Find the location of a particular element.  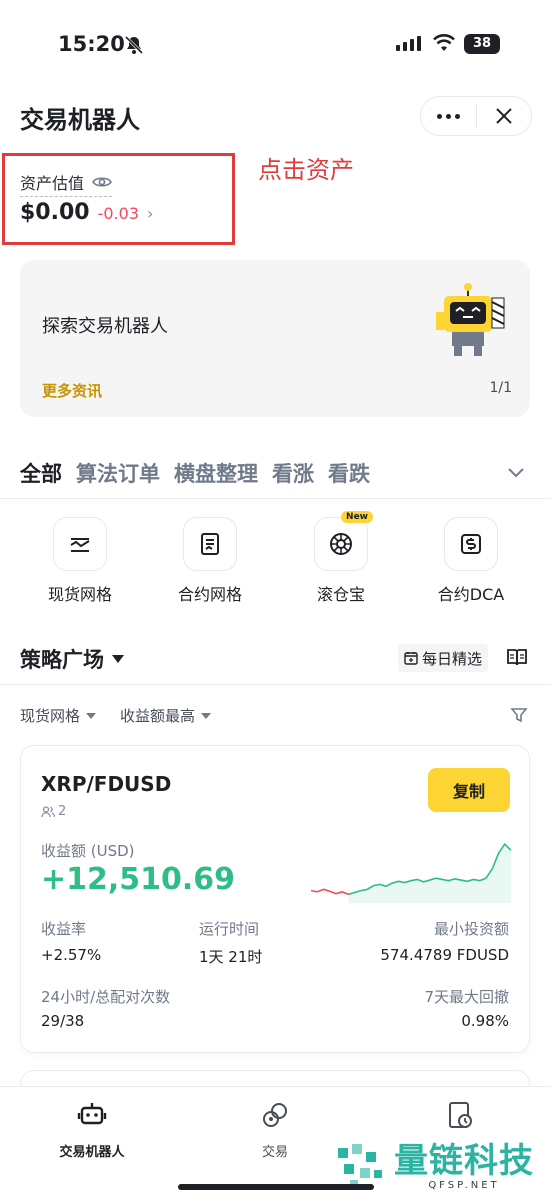

strategy-rolling: New 滚仓宝 is located at coordinates (341, 558).